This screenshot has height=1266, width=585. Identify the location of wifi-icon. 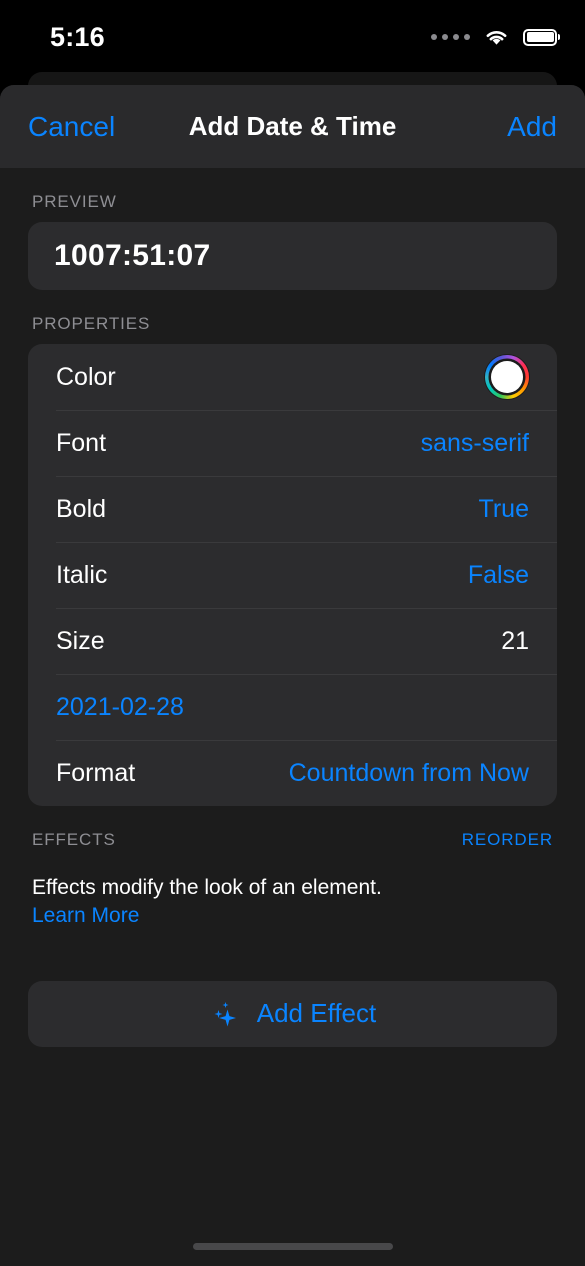
(496, 37).